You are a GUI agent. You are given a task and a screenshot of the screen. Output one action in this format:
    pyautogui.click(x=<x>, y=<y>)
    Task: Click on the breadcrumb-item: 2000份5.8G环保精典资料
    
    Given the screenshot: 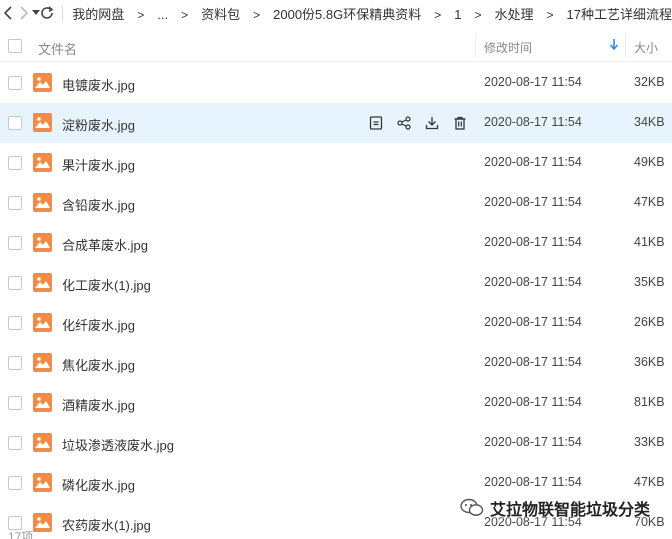 What is the action you would take?
    pyautogui.click(x=347, y=14)
    